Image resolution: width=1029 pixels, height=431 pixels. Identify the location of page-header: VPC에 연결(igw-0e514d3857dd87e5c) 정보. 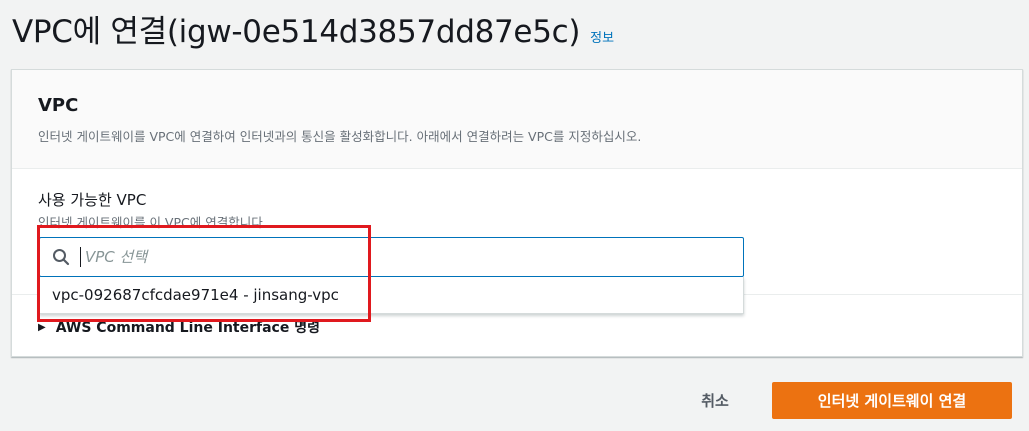
(313, 28).